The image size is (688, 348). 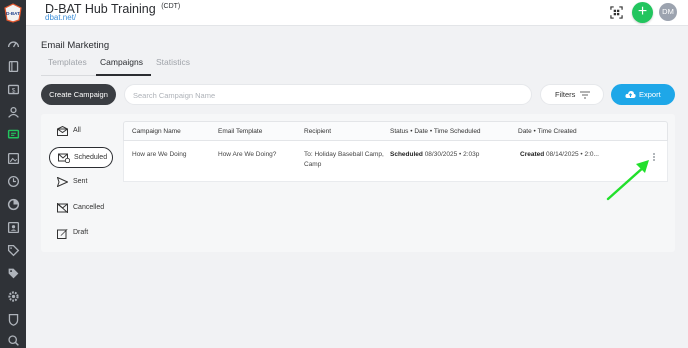 I want to click on filter-scheduled: Scheduled, so click(x=81, y=157).